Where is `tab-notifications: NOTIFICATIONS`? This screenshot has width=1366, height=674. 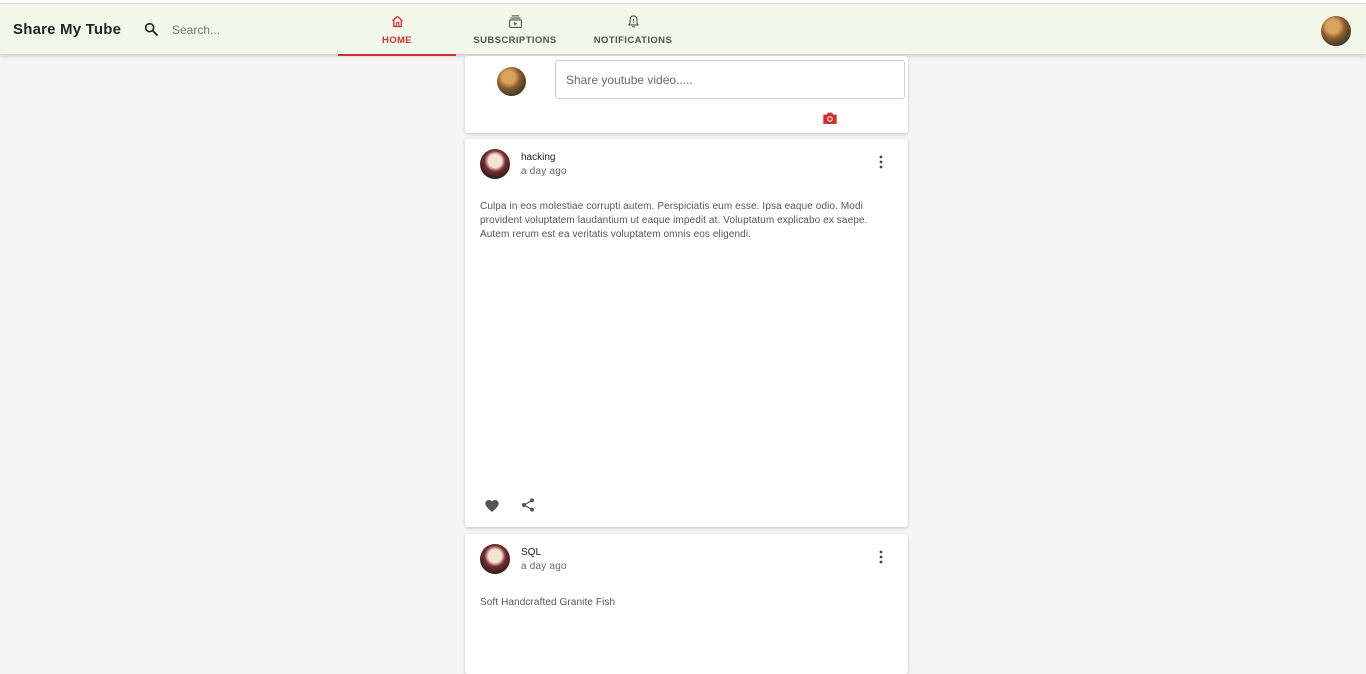 tab-notifications: NOTIFICATIONS is located at coordinates (633, 29).